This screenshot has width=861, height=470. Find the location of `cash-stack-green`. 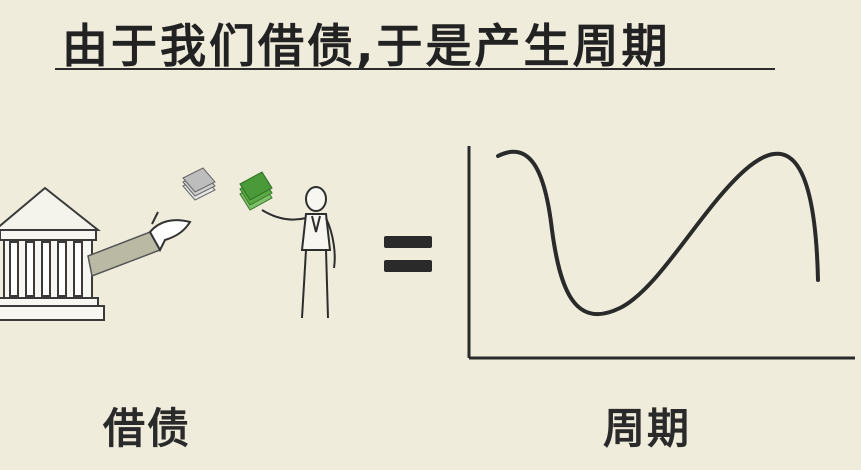

cash-stack-green is located at coordinates (256, 191).